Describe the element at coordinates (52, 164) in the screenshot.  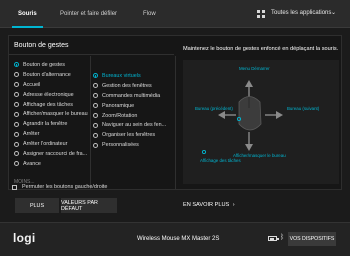
I see `action-option: Avance` at that location.